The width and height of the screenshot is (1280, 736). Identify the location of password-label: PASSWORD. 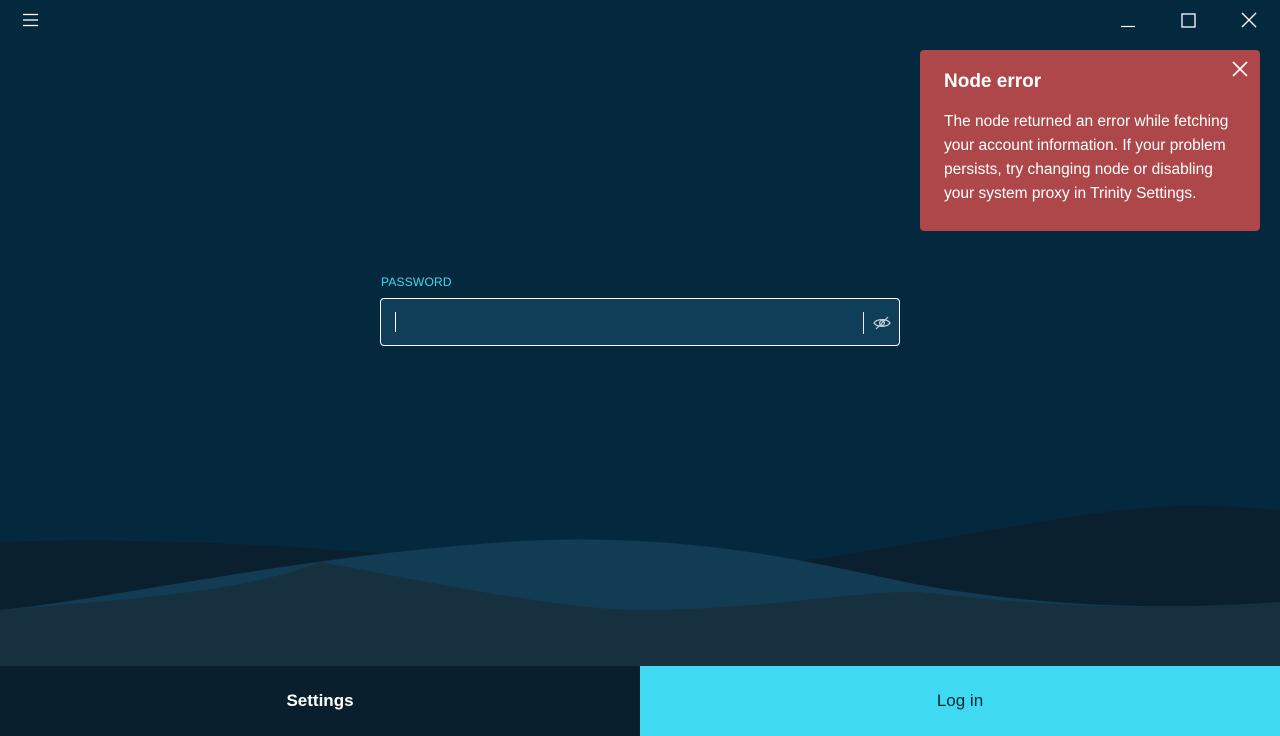
(416, 282).